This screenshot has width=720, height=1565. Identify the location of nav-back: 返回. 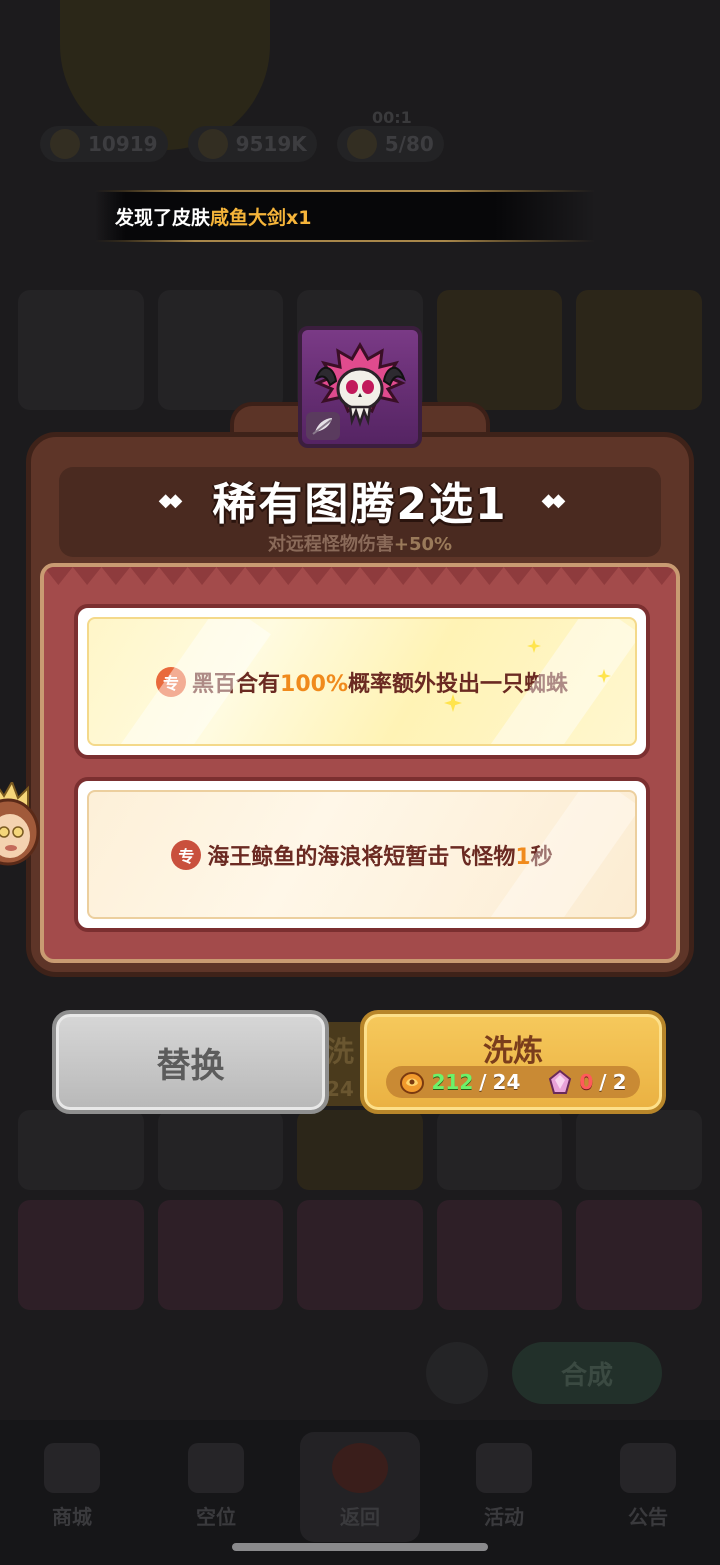
(360, 1487).